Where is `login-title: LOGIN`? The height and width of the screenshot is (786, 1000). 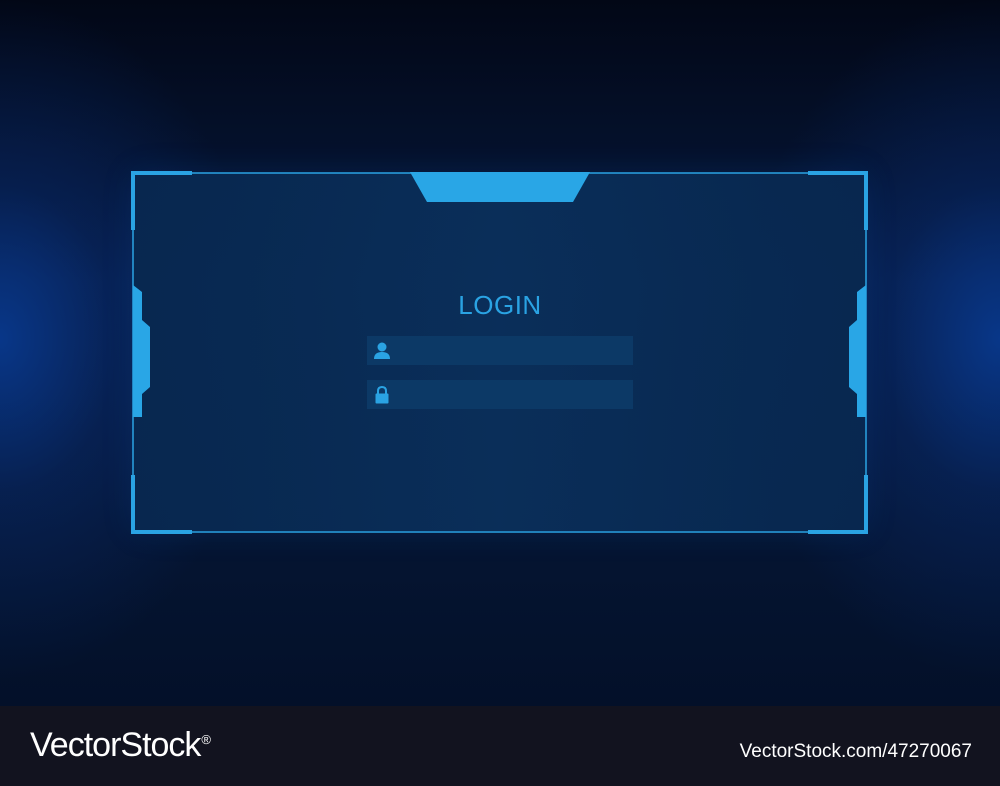 login-title: LOGIN is located at coordinates (500, 305).